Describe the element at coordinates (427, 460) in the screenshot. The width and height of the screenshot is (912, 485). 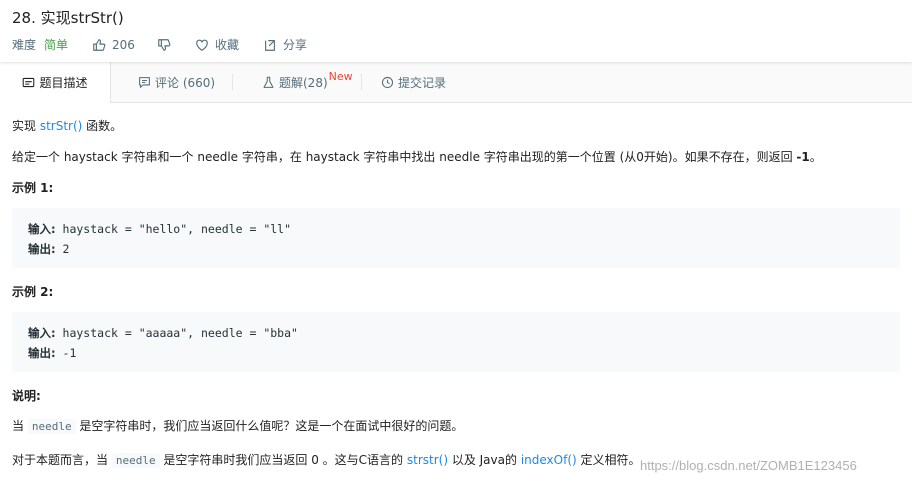
I see `strstr-c-link: strstr()` at that location.